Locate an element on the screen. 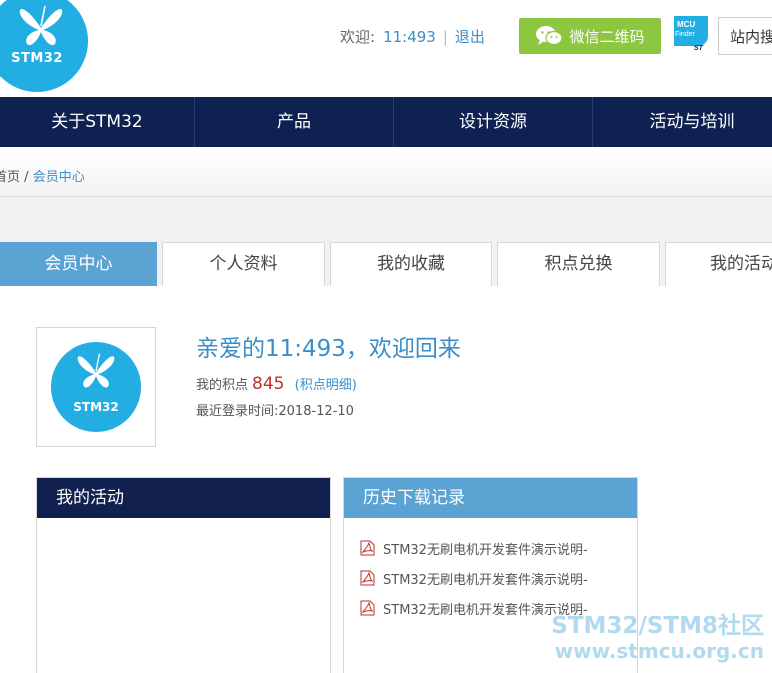 The image size is (772, 673). site-watermark: STM32/STM8社区 www.stmcu.org.cn is located at coordinates (657, 639).